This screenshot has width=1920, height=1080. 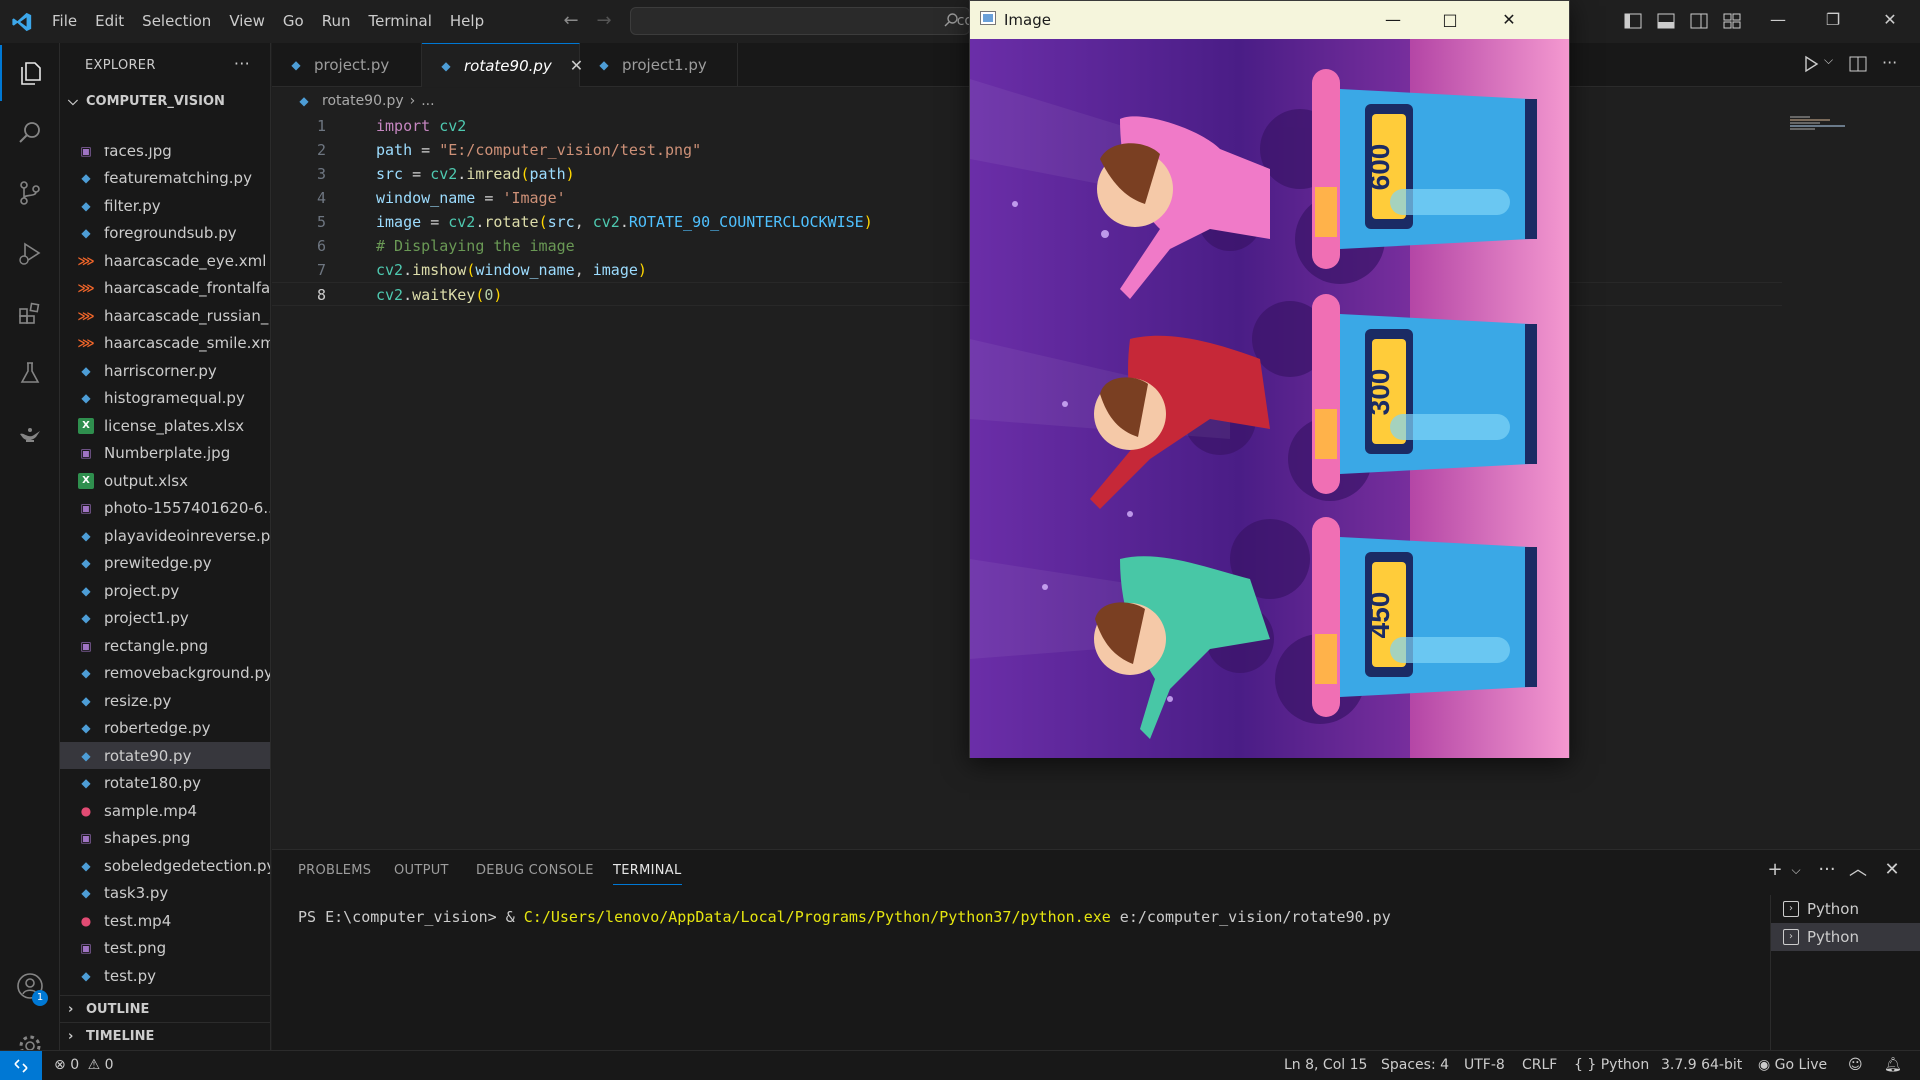 I want to click on file-item: ◆ histogramequal.py, so click(x=165, y=398).